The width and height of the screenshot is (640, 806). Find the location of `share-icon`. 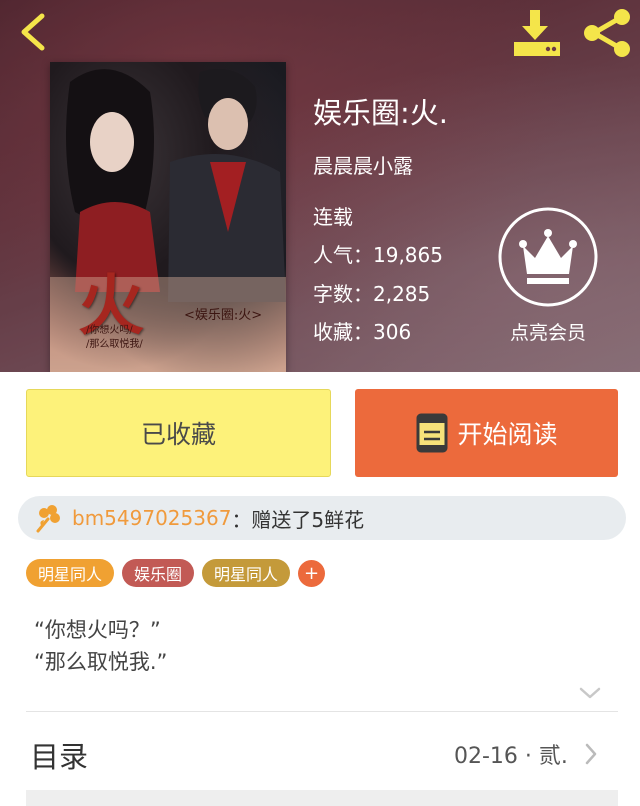

share-icon is located at coordinates (607, 33).